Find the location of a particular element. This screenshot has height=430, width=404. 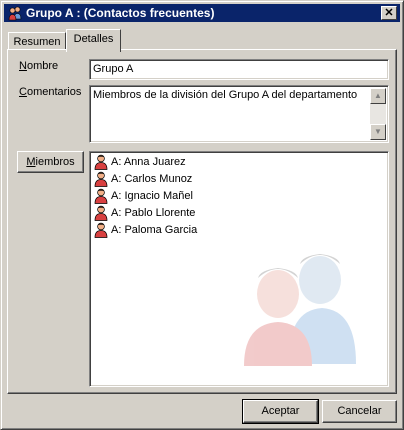

arrow-down-icon: ▼ is located at coordinates (378, 131).